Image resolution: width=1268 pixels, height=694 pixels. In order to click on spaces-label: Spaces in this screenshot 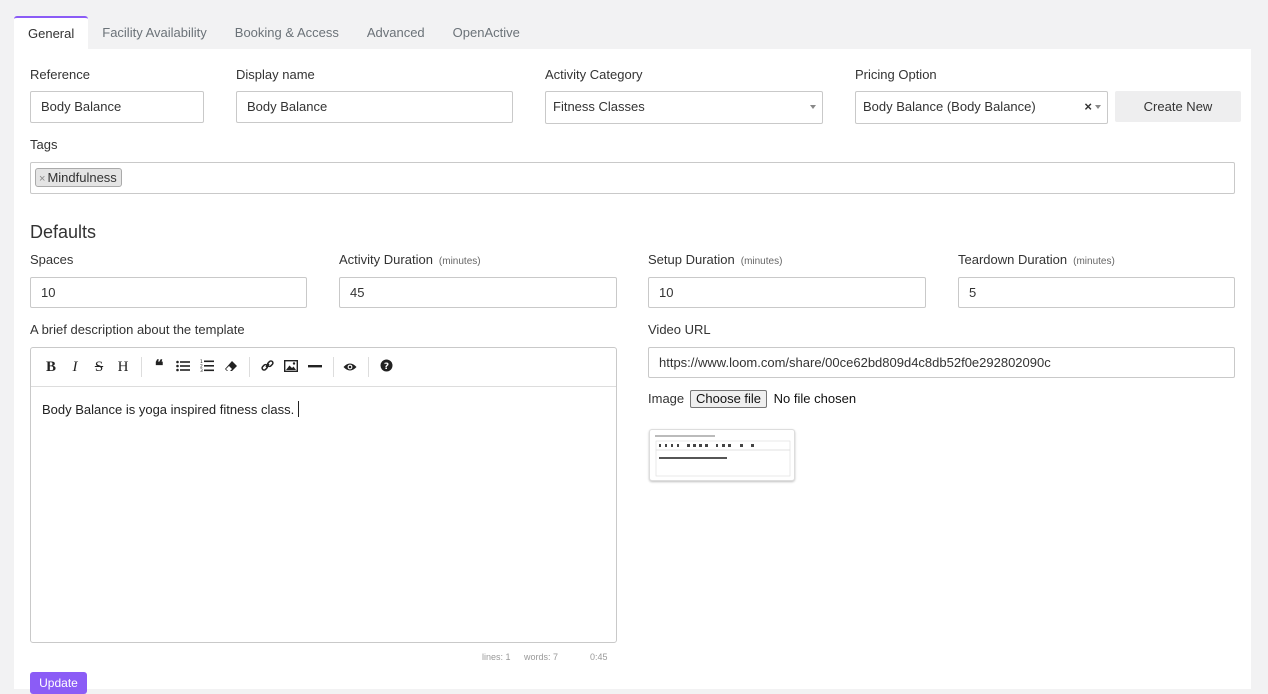, I will do `click(52, 259)`.